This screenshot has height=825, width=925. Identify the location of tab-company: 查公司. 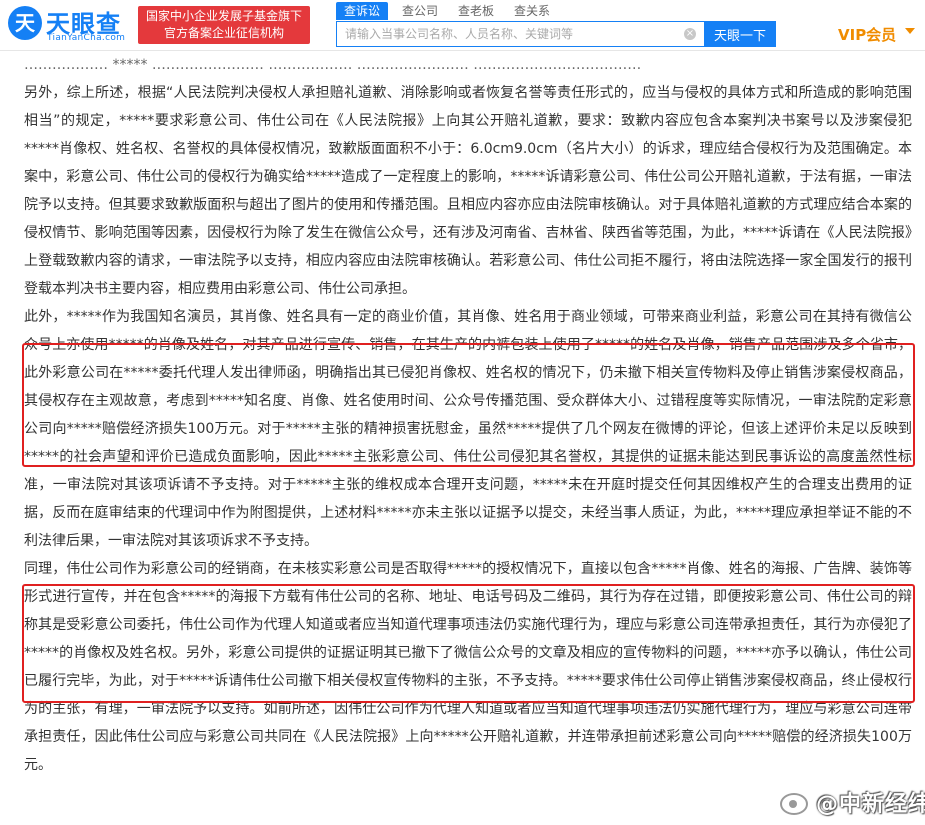
(420, 11).